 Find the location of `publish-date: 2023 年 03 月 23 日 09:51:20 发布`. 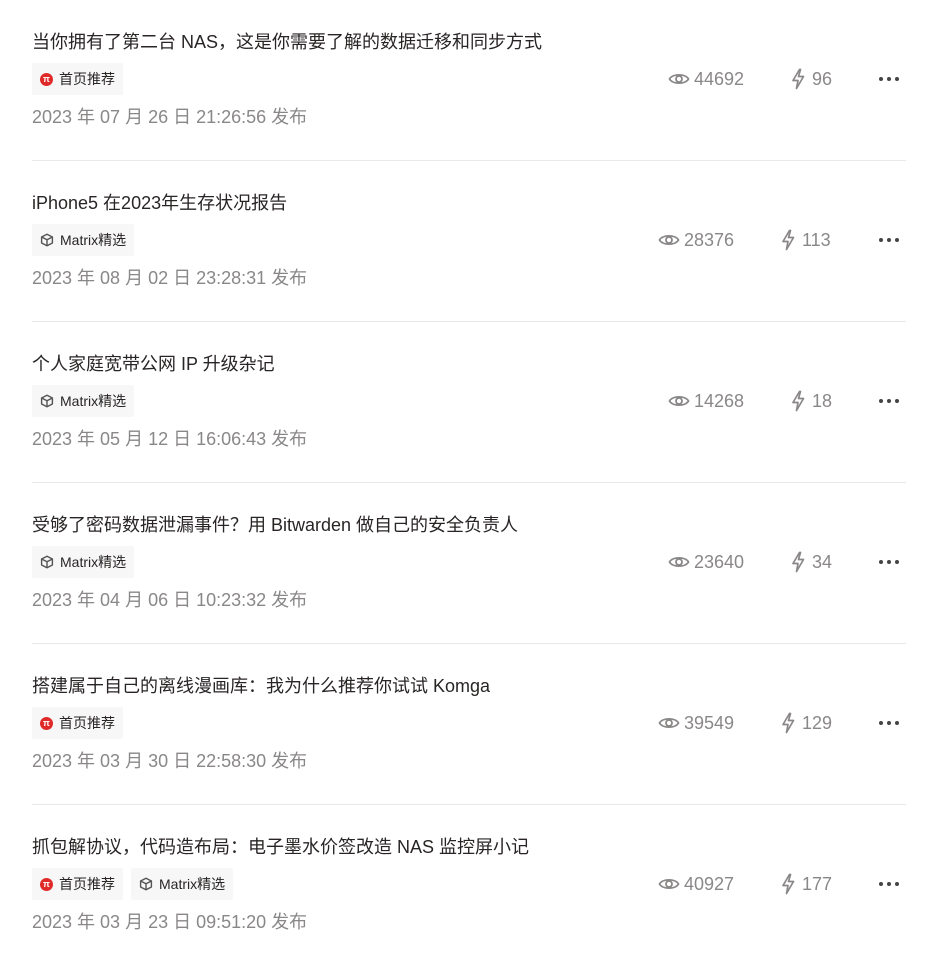

publish-date: 2023 年 03 月 23 日 09:51:20 发布 is located at coordinates (170, 922).